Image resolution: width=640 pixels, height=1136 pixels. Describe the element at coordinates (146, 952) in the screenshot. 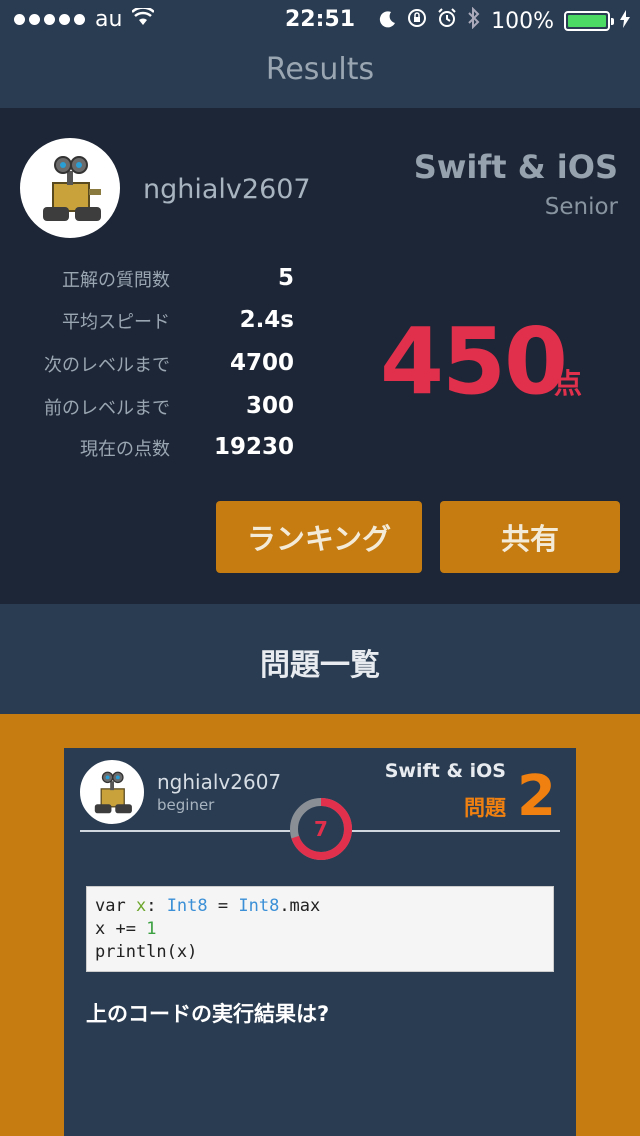

I see `code-line: println(x)` at that location.